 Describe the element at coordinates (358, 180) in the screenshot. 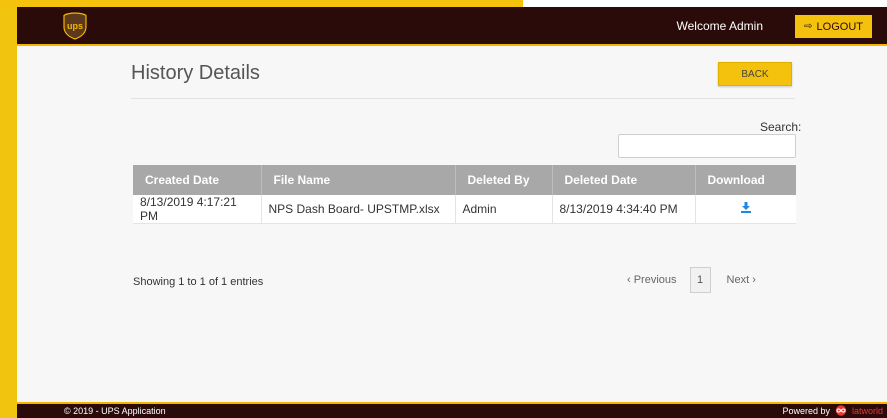

I see `column-header-file-name: File Name` at that location.